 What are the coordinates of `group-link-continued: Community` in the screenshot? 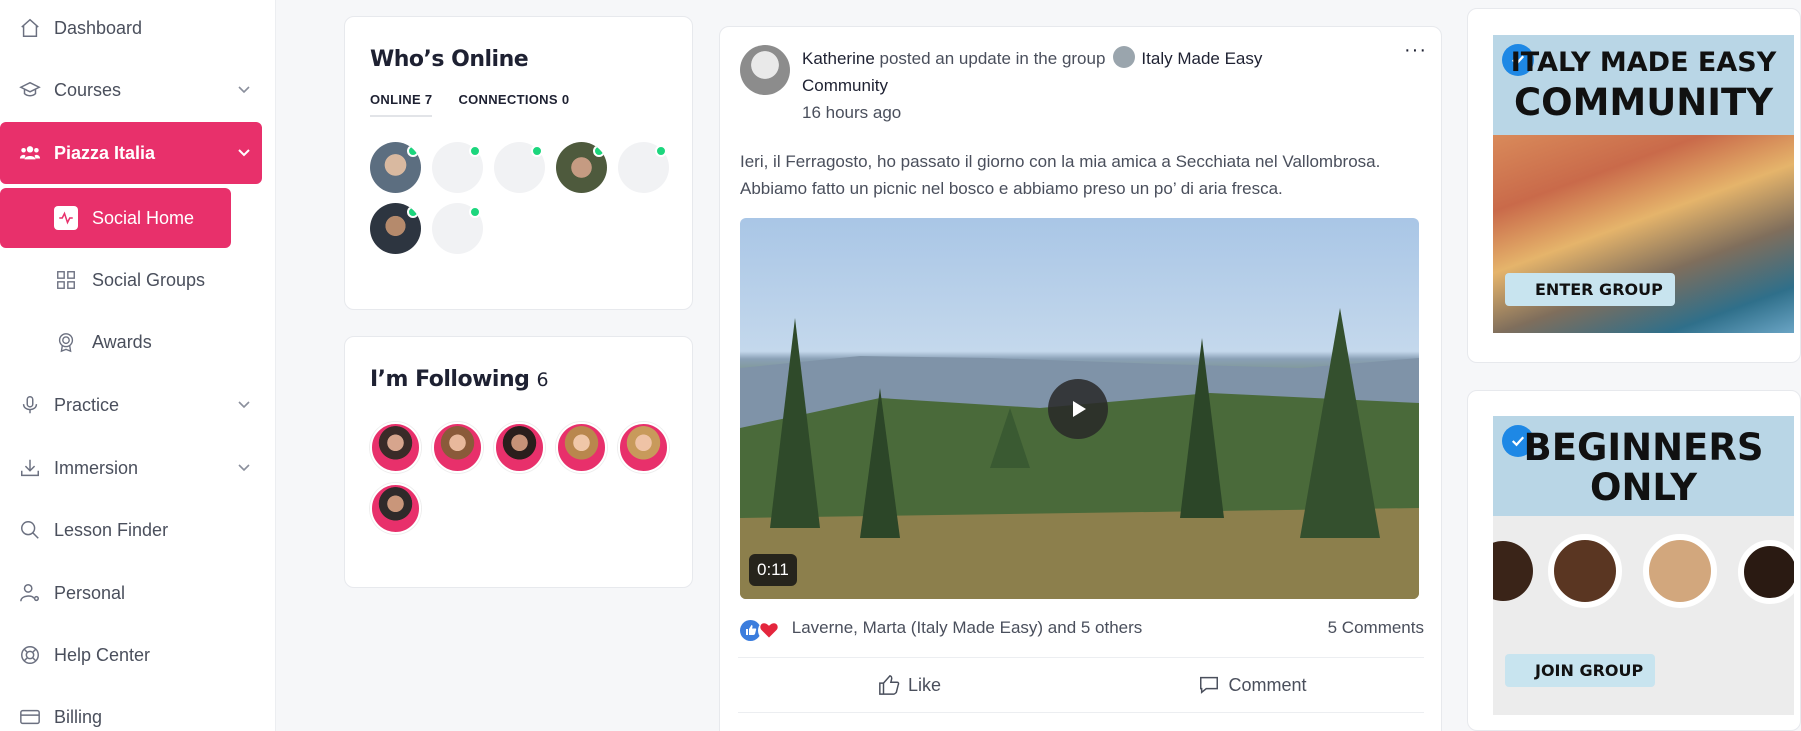 It's located at (1032, 85).